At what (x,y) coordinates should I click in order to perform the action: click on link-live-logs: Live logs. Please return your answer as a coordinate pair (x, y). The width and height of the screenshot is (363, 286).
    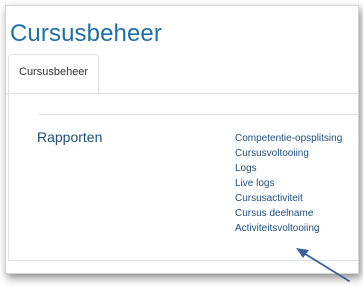
    Looking at the image, I should click on (288, 183).